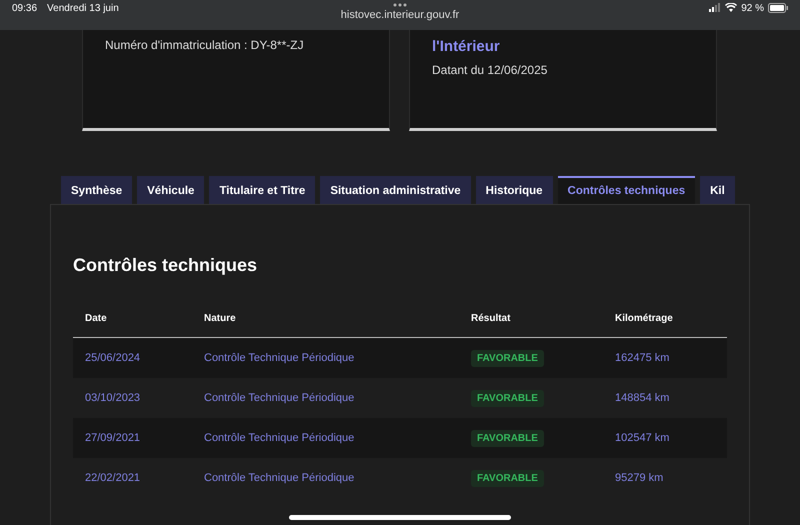 The image size is (800, 525). I want to click on tab: Synthèse, so click(96, 190).